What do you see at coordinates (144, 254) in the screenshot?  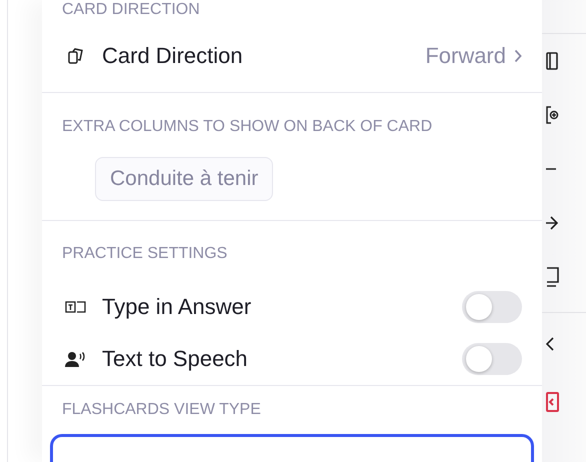 I see `section-heading: PRACTICE SETTINGS` at bounding box center [144, 254].